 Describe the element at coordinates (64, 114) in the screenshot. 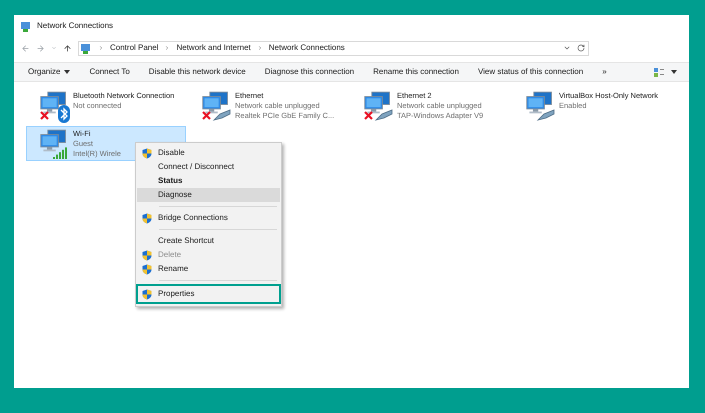

I see `bluetooth-icon` at that location.